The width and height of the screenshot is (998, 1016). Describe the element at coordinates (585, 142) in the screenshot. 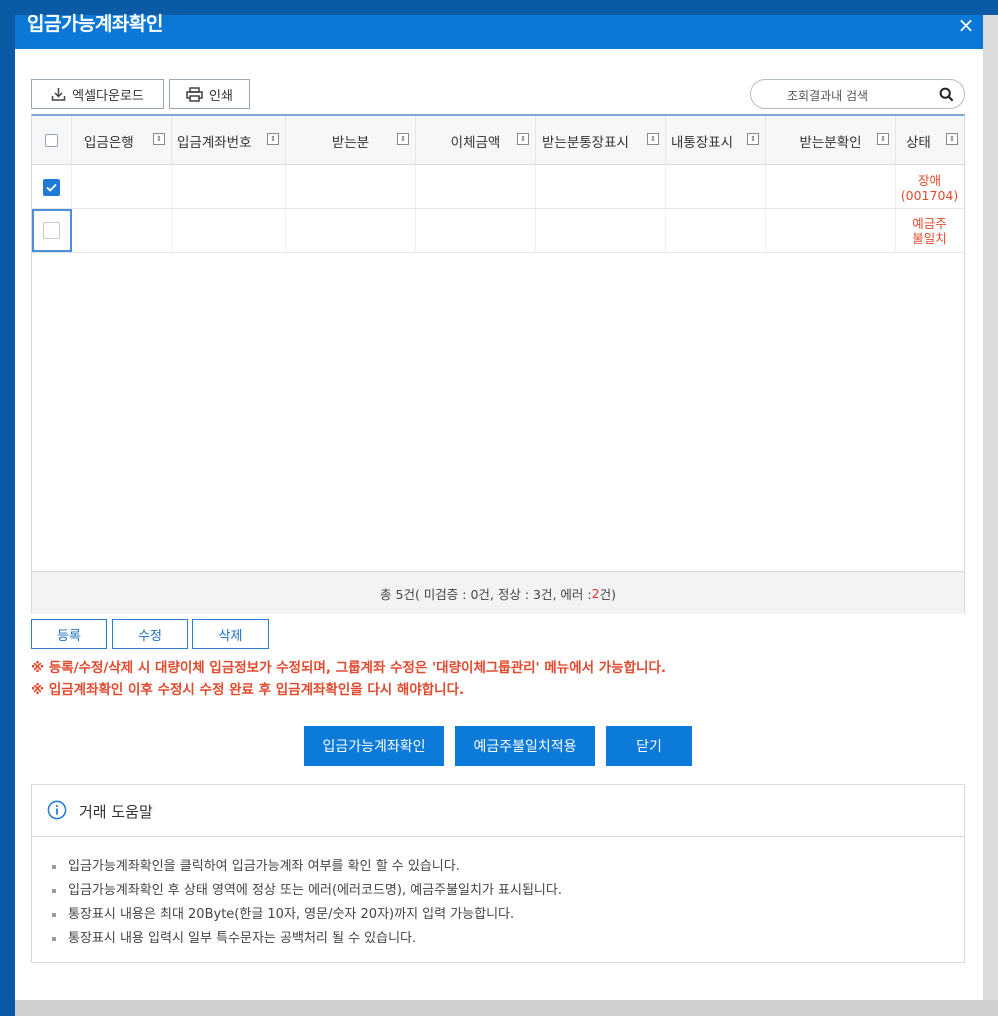

I see `column-label: 받는분통장표시` at that location.